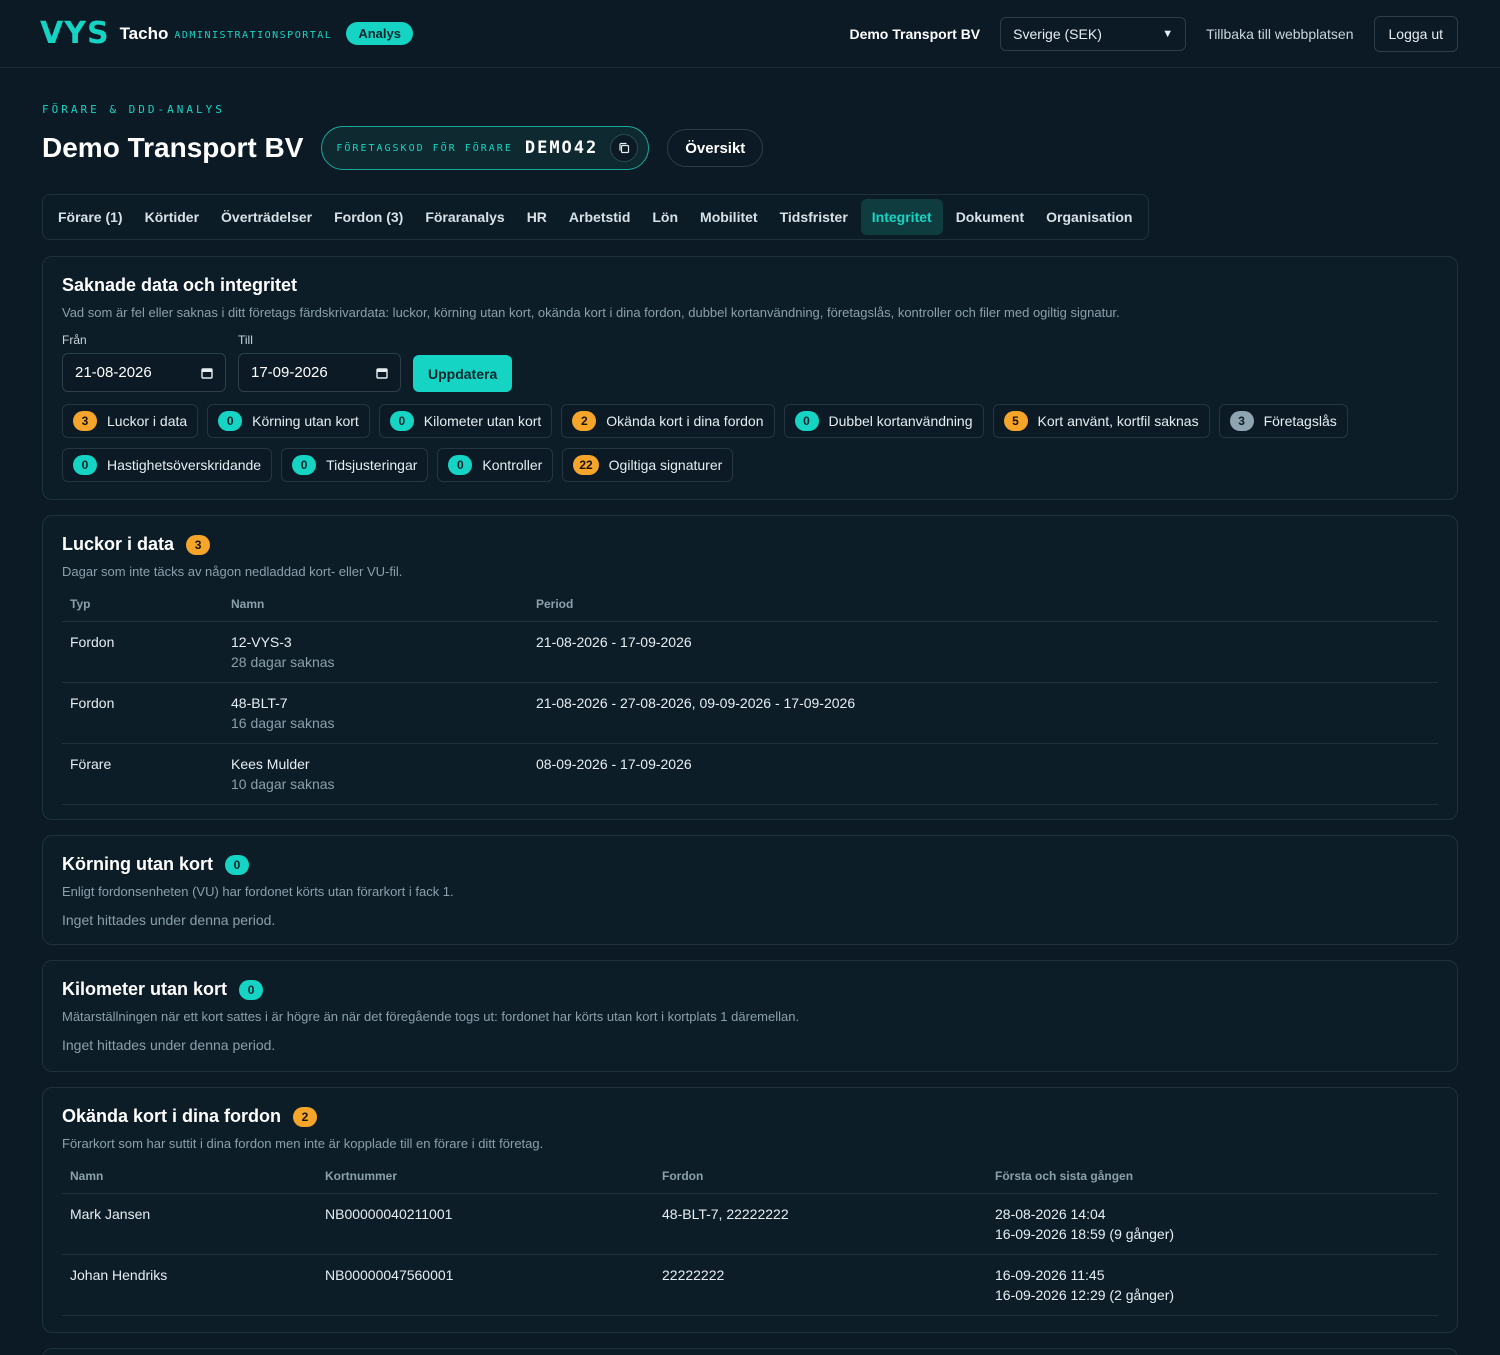  I want to click on cell-vehicle: 22222222, so click(820, 1285).